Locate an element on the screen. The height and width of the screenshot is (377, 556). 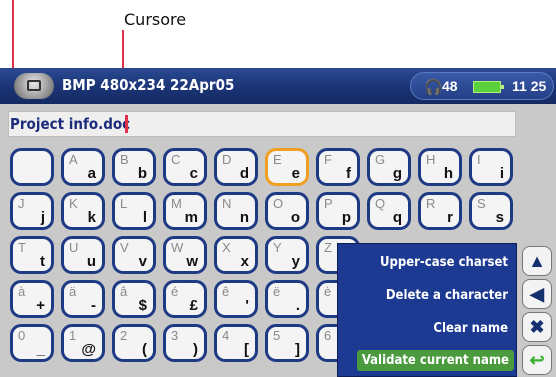
key-lower-label: g is located at coordinates (397, 173).